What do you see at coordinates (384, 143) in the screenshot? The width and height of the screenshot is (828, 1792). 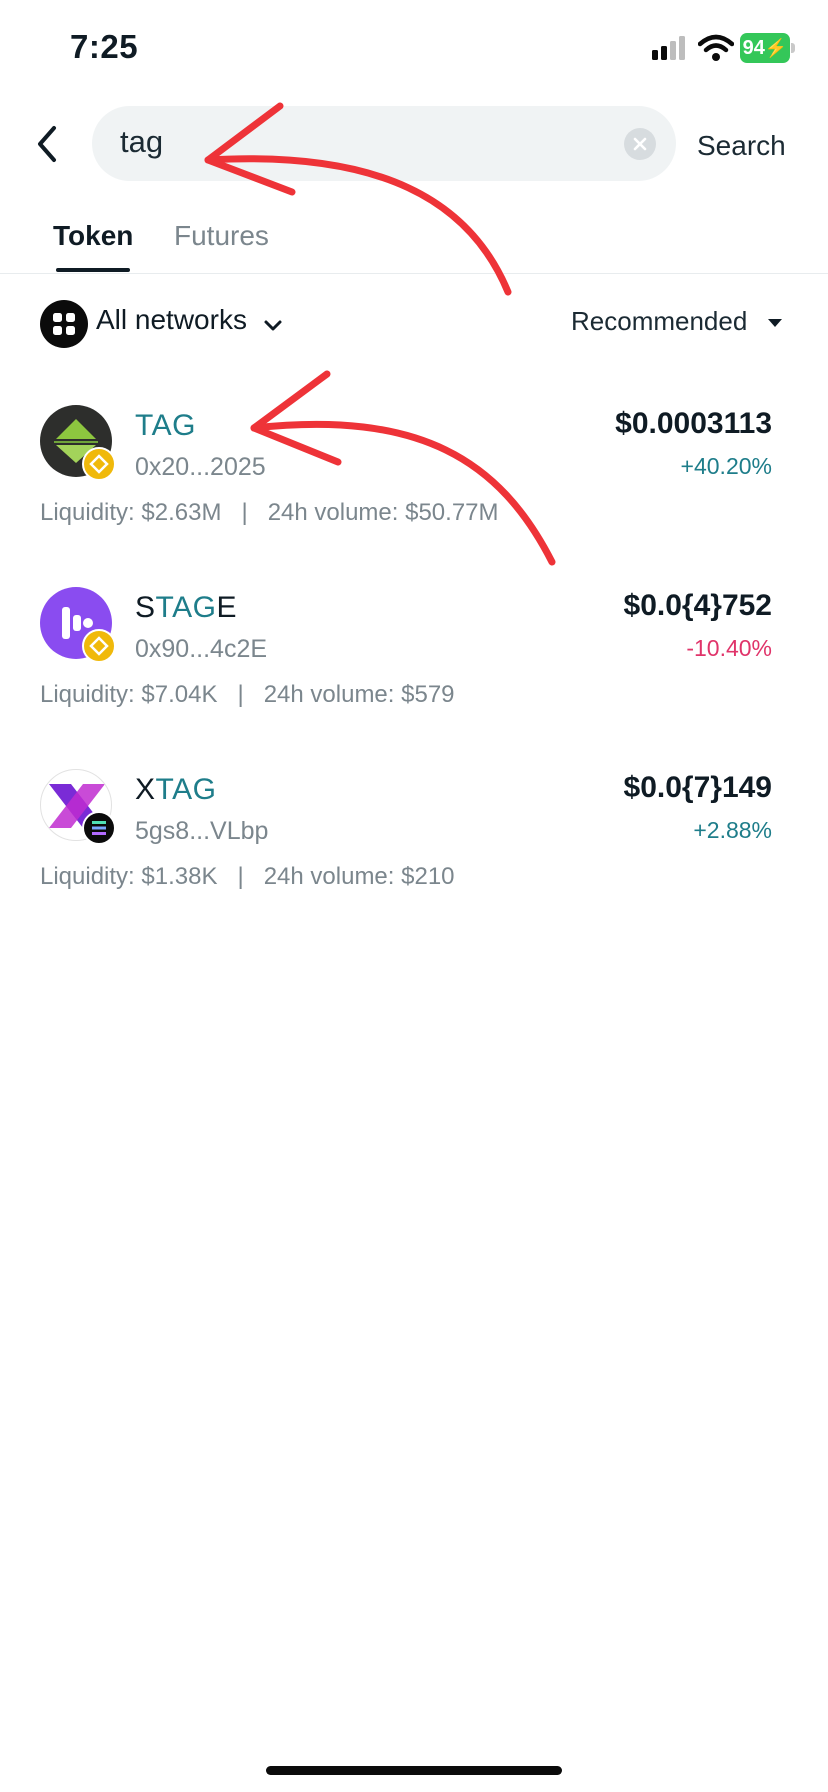 I see `search-input: tag` at bounding box center [384, 143].